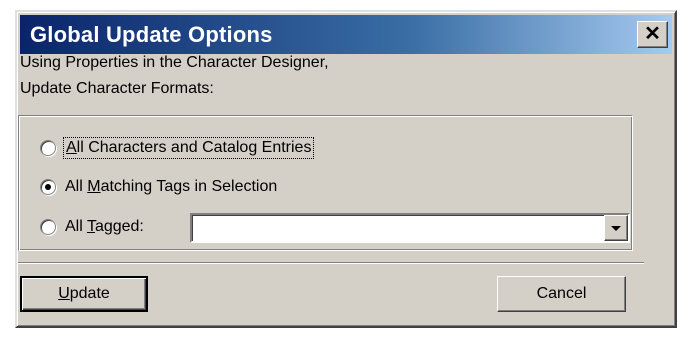  I want to click on option-all-characters-catalog: All Characters and Catalog Entries, so click(177, 148).